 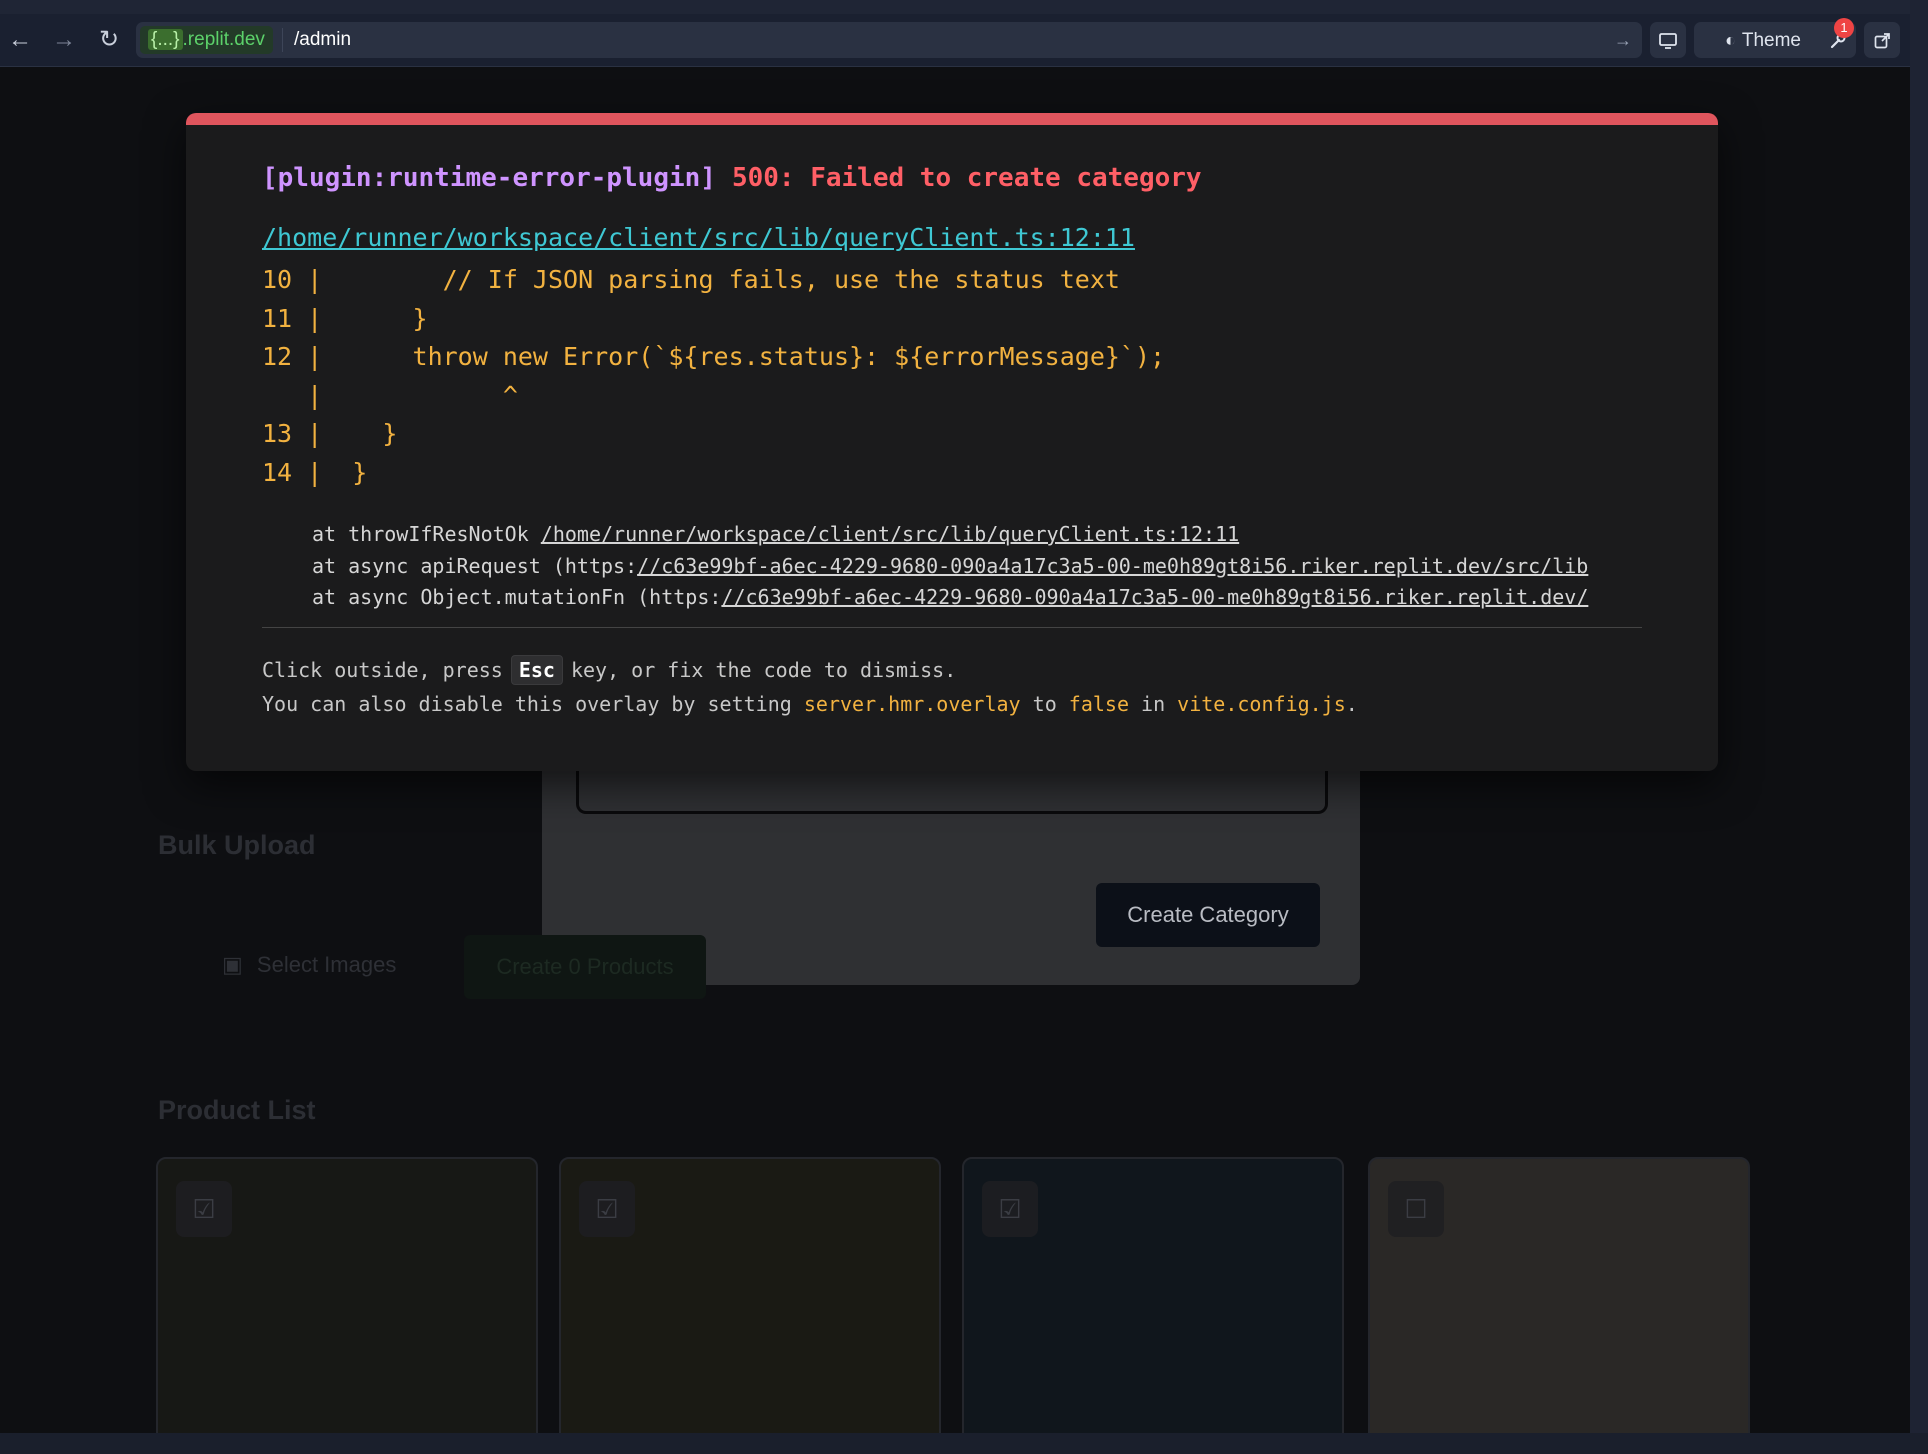 I want to click on device-preview-icon, so click(x=1668, y=40).